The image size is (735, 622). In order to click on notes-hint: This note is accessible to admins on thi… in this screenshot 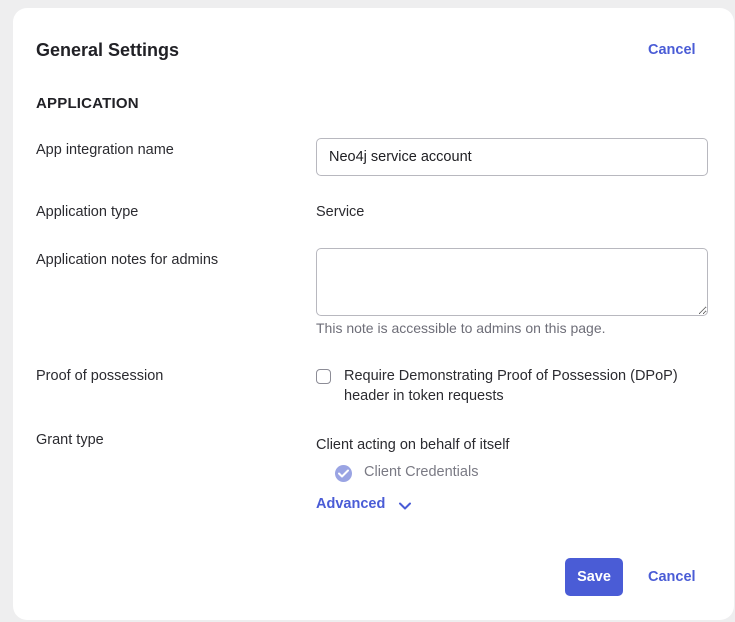, I will do `click(461, 328)`.